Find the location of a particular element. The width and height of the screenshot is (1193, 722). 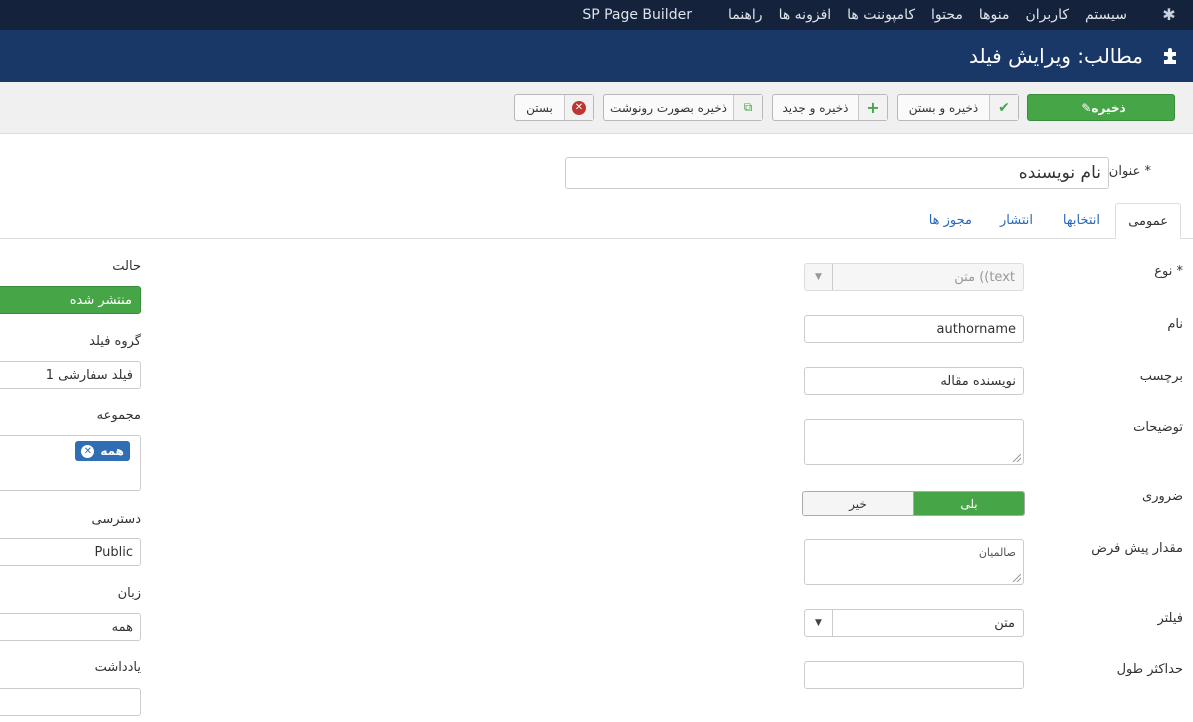

filter-label: فیلتر is located at coordinates (1170, 618).